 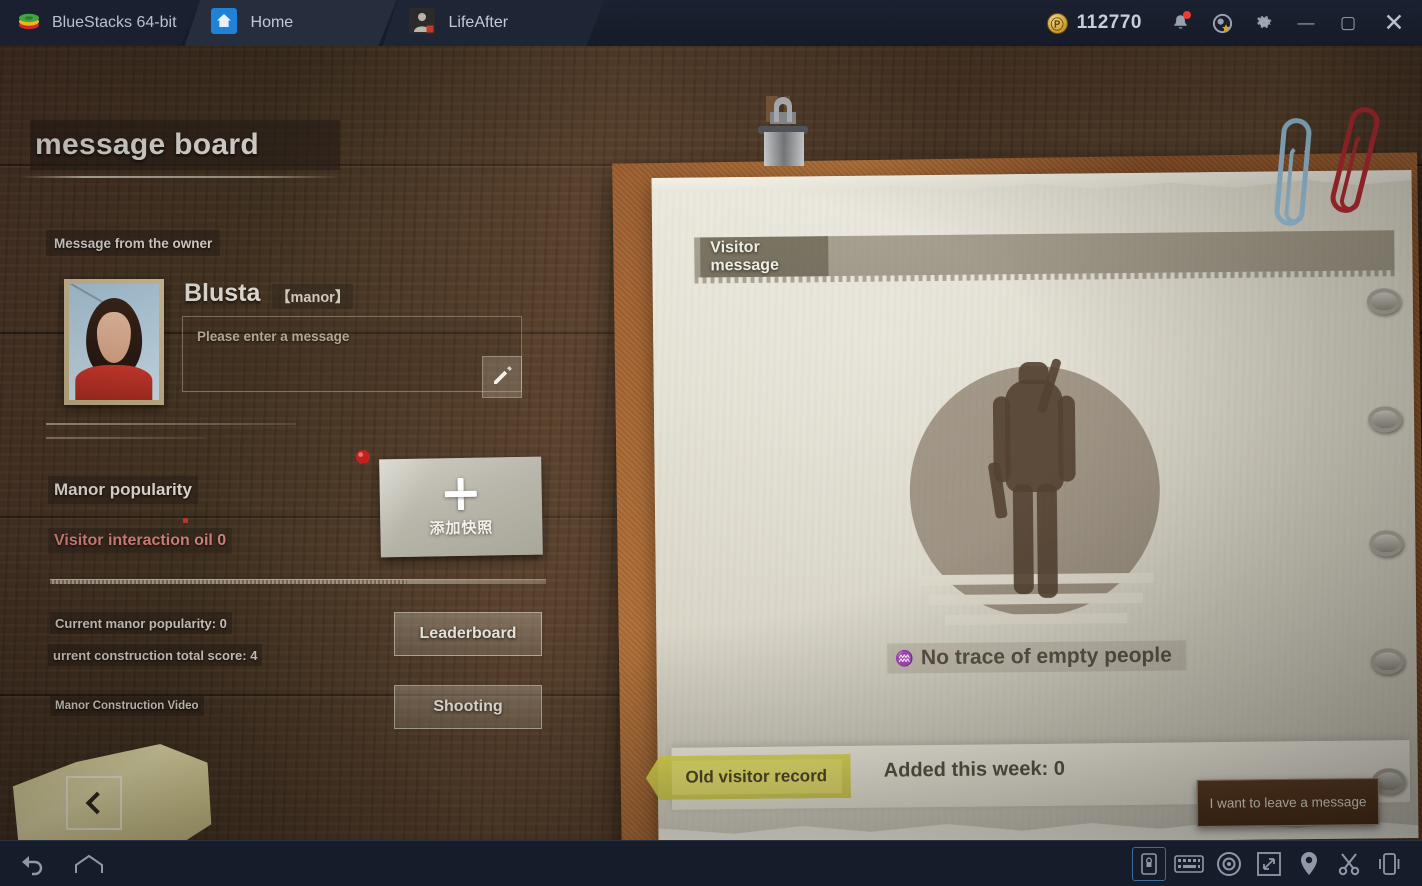 What do you see at coordinates (783, 133) in the screenshot?
I see `binder-clamp-icon` at bounding box center [783, 133].